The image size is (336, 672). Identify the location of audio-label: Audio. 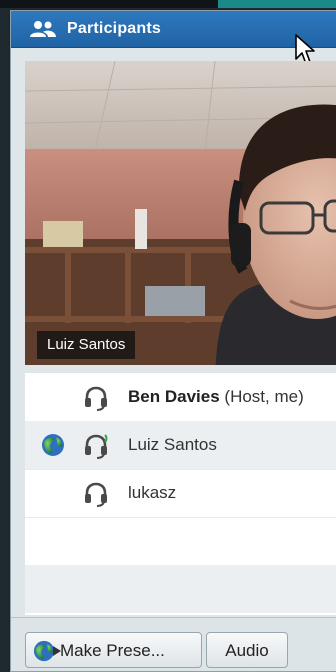
(247, 650).